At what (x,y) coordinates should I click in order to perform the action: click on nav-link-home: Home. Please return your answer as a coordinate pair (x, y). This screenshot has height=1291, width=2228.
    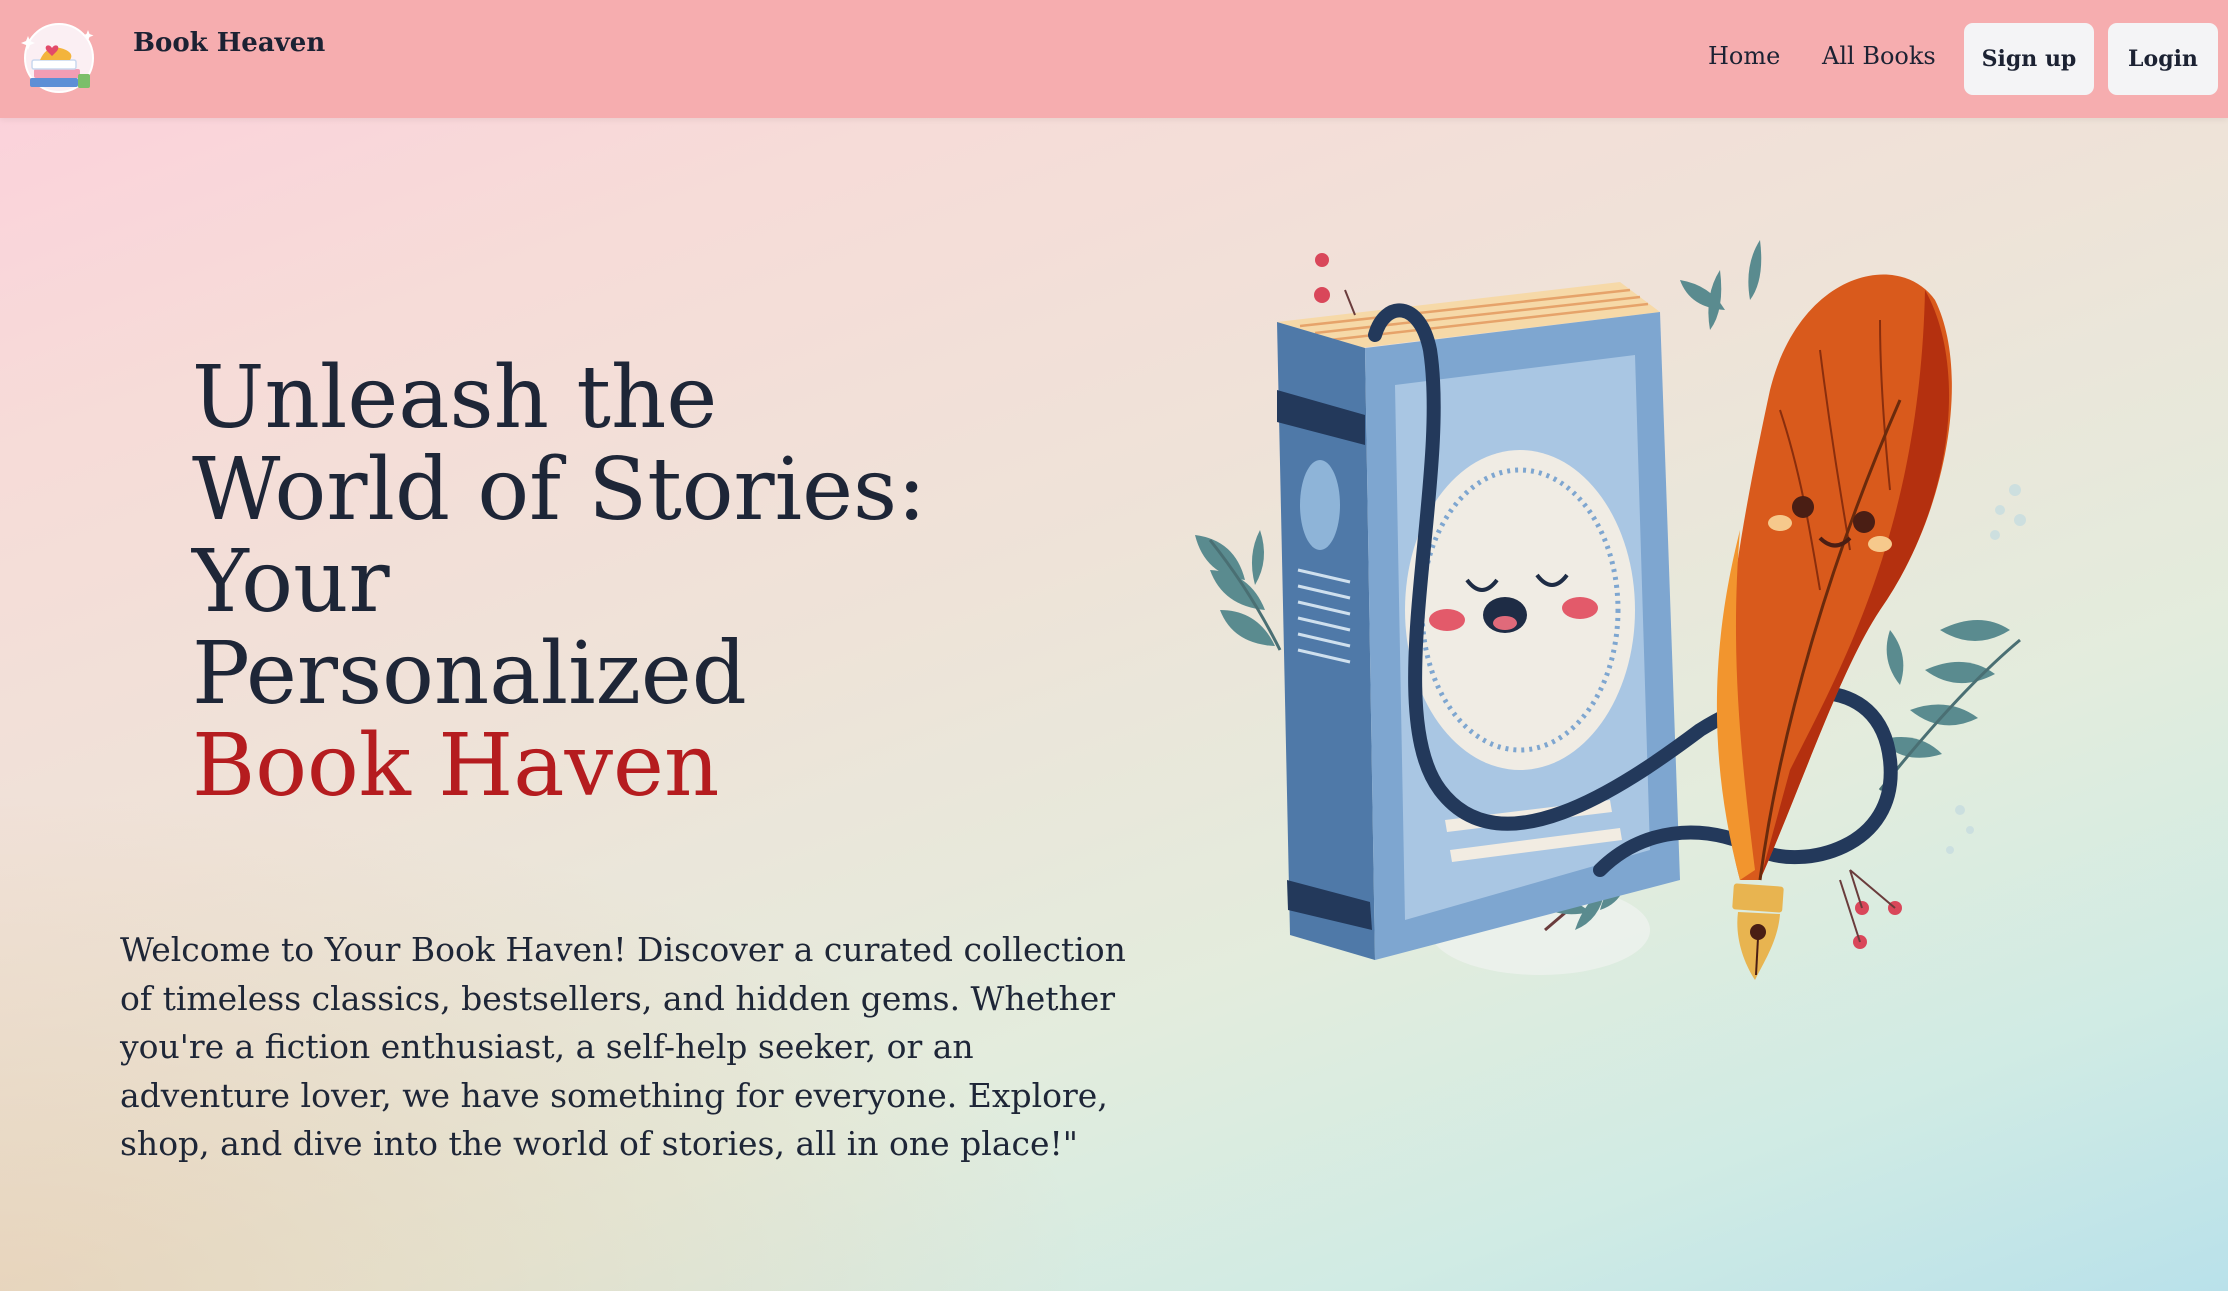
    Looking at the image, I should click on (1744, 56).